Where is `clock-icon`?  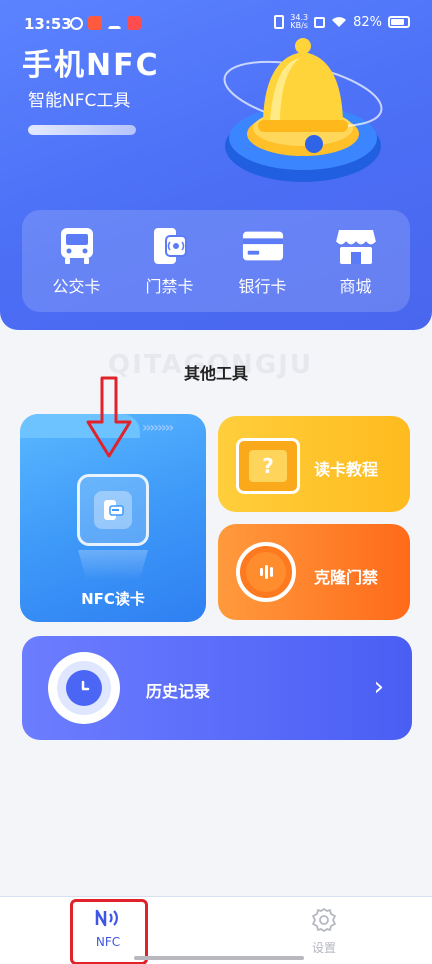
clock-icon is located at coordinates (84, 688).